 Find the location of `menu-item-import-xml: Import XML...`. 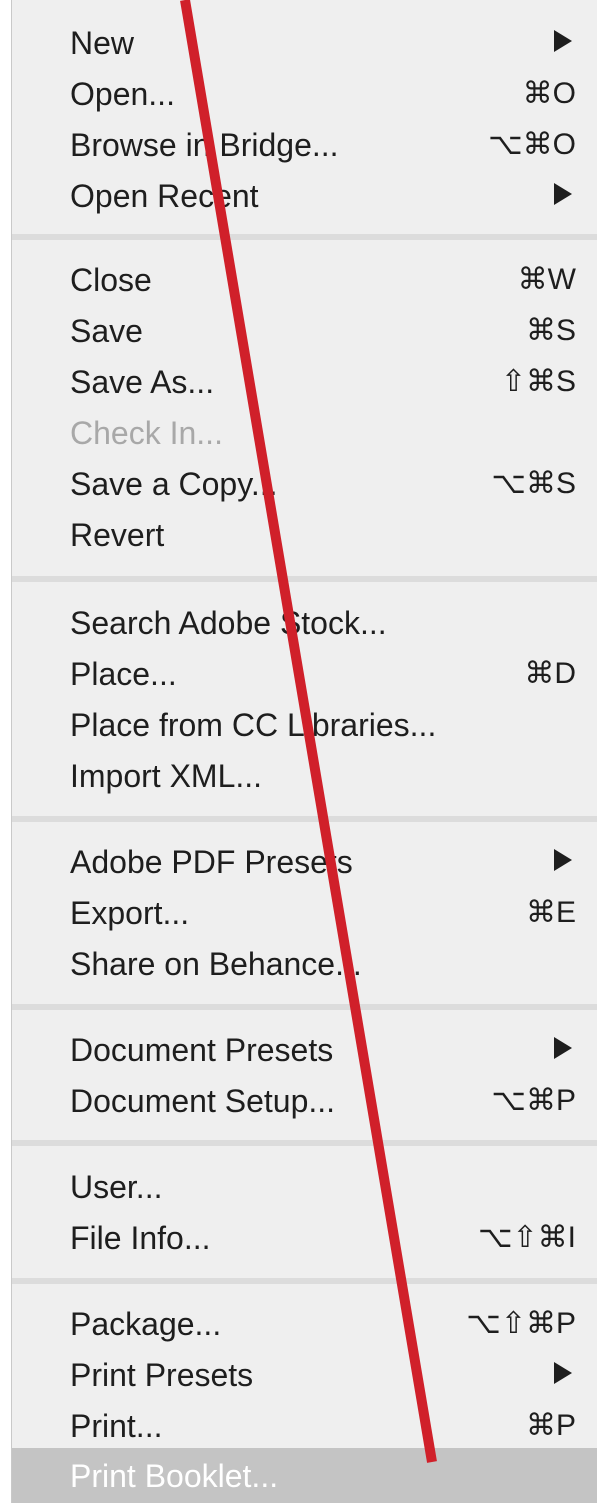

menu-item-import-xml: Import XML... is located at coordinates (304, 775).